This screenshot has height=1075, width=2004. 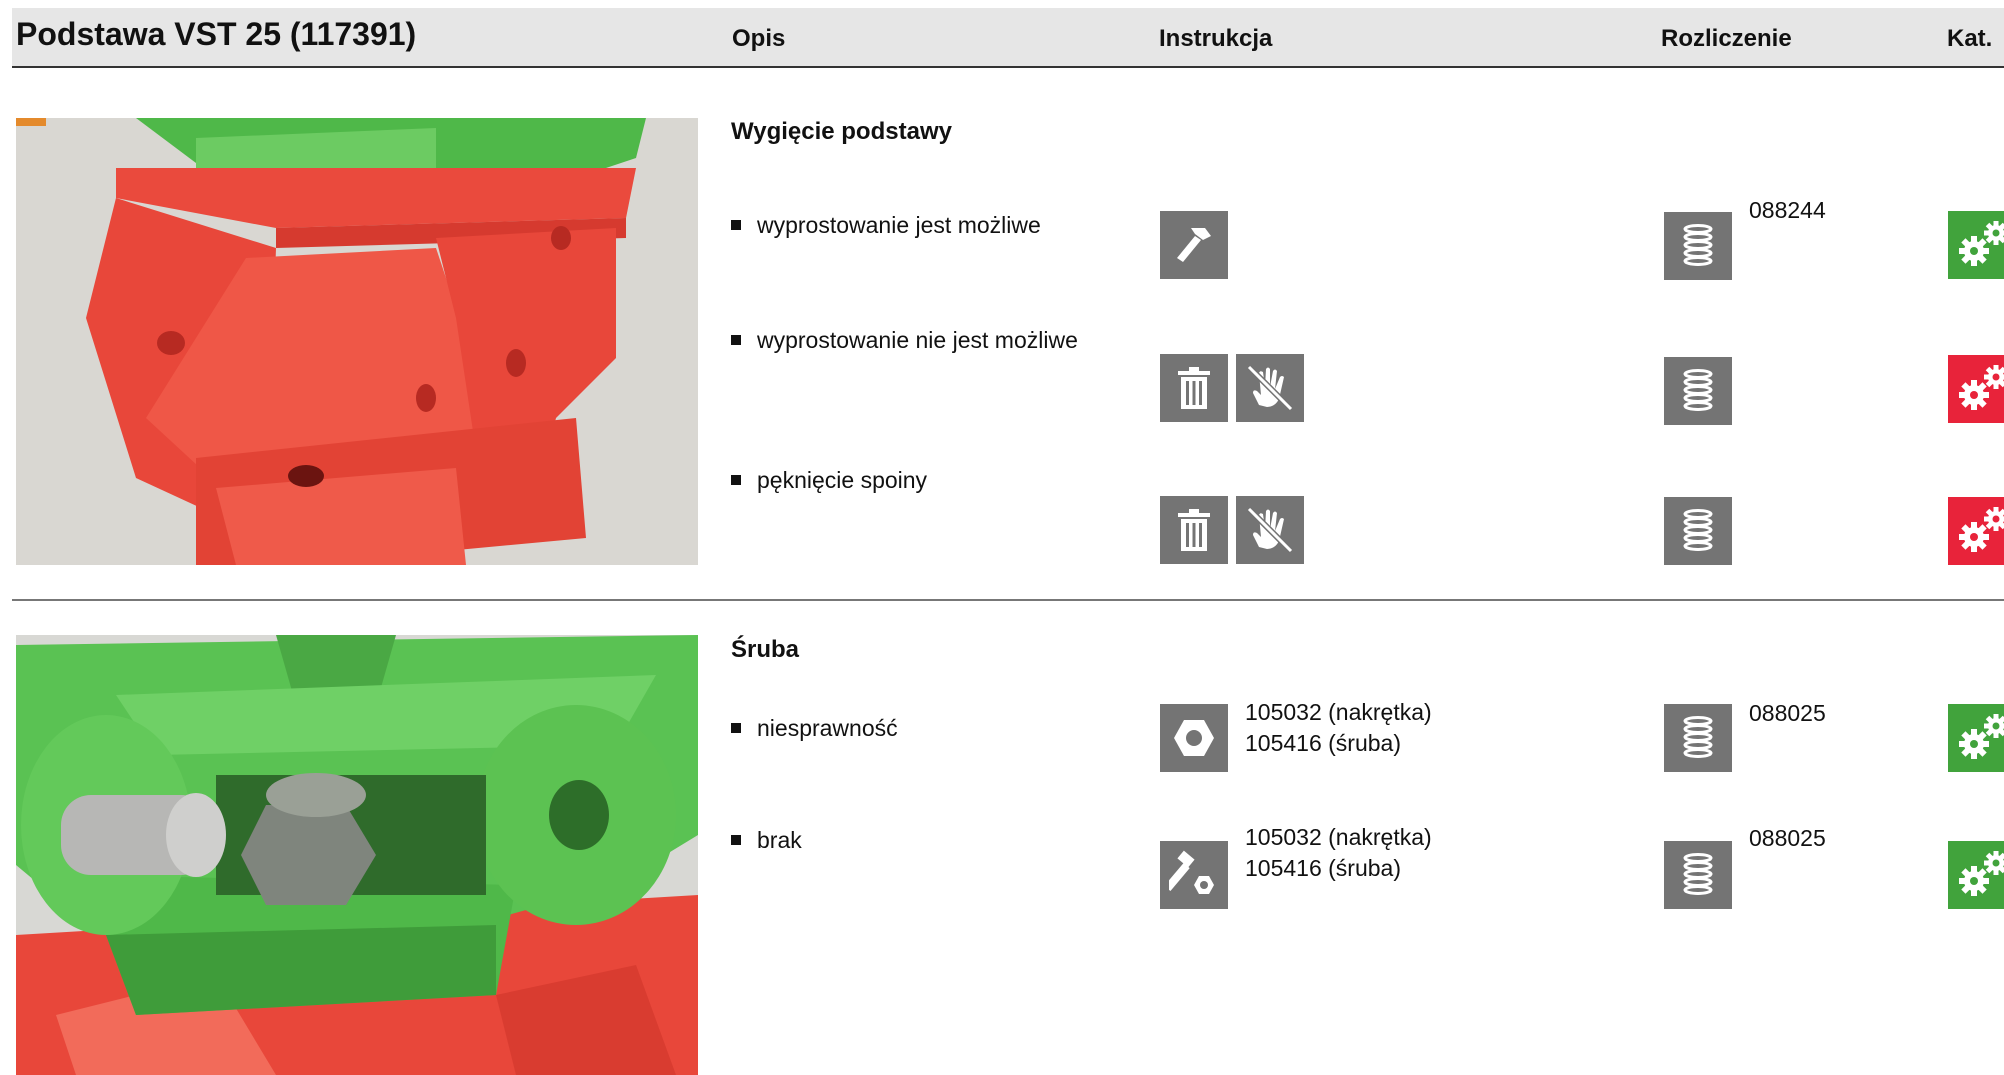 What do you see at coordinates (759, 38) in the screenshot?
I see `column-header-opis: Opis` at bounding box center [759, 38].